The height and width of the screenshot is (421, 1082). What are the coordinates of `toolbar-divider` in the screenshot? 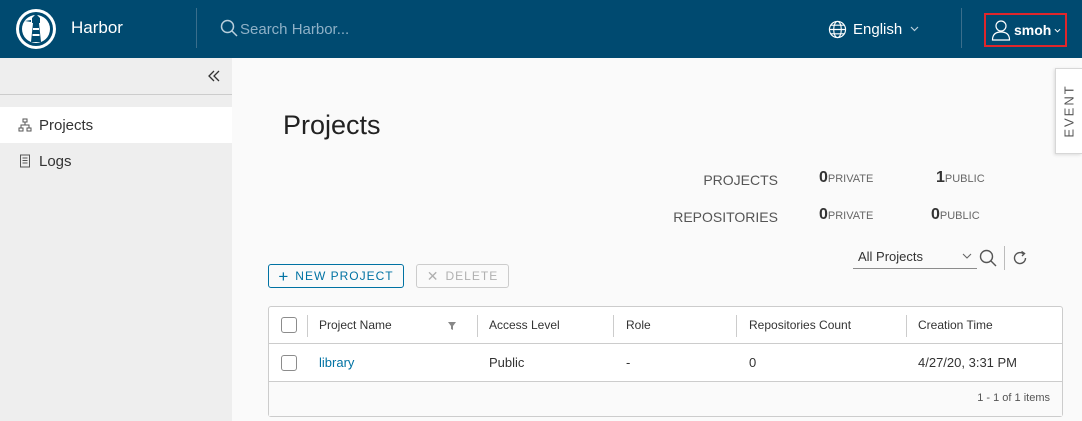 It's located at (1004, 258).